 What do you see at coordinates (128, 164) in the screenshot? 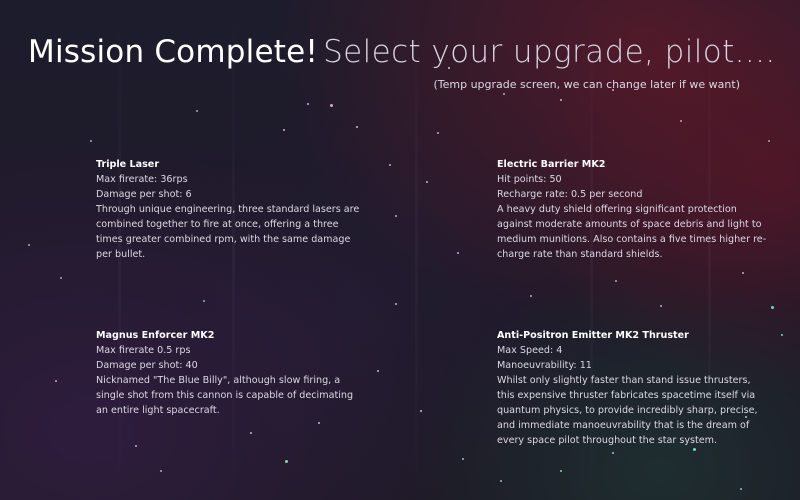
I see `upgrade-name: Triple Laser` at bounding box center [128, 164].